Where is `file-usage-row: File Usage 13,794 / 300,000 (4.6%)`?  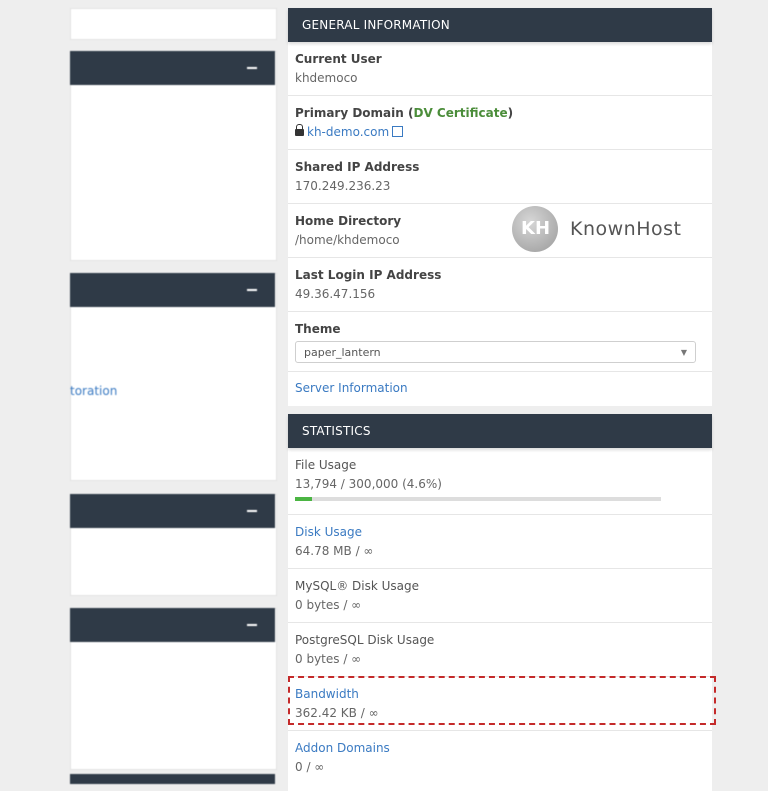 file-usage-row: File Usage 13,794 / 300,000 (4.6%) is located at coordinates (500, 481).